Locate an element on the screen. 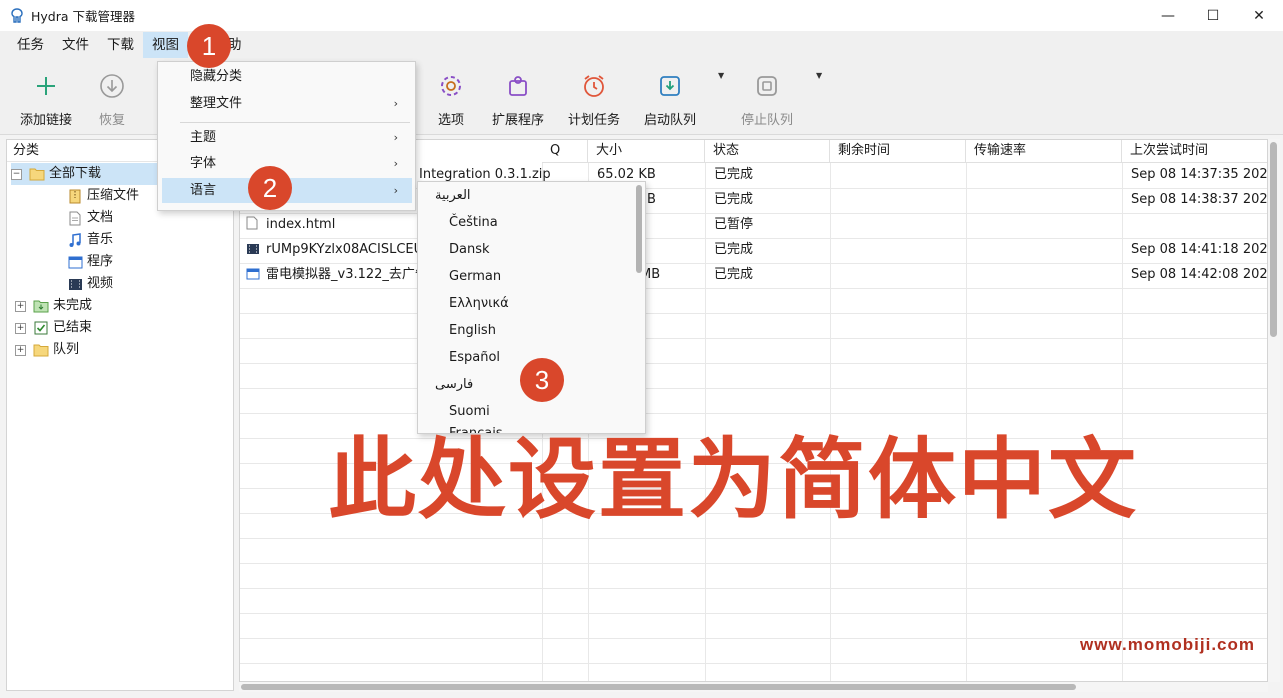 This screenshot has height=698, width=1283. extensions-button: 扩展程序 is located at coordinates (518, 99).